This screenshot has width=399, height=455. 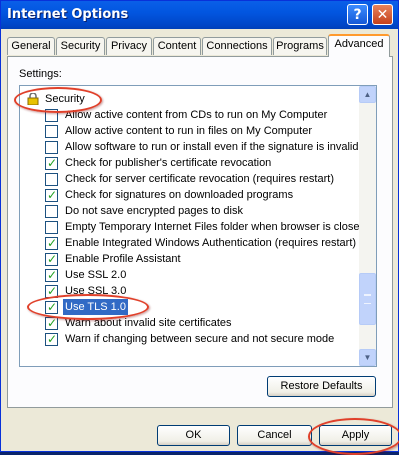 I want to click on setting-row: ✓ Use SSL 3.0, so click(x=189, y=291).